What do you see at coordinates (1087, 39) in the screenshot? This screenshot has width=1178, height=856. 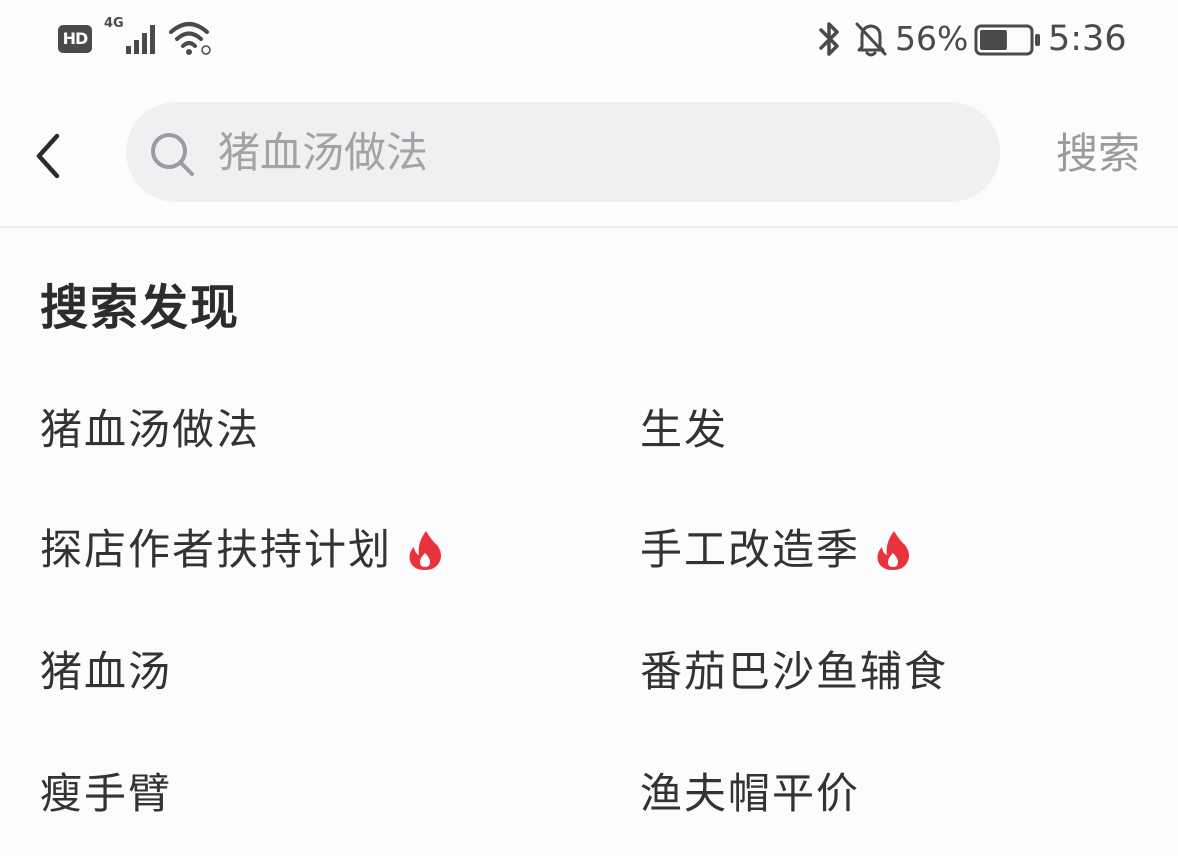 I see `clock: 5:36` at bounding box center [1087, 39].